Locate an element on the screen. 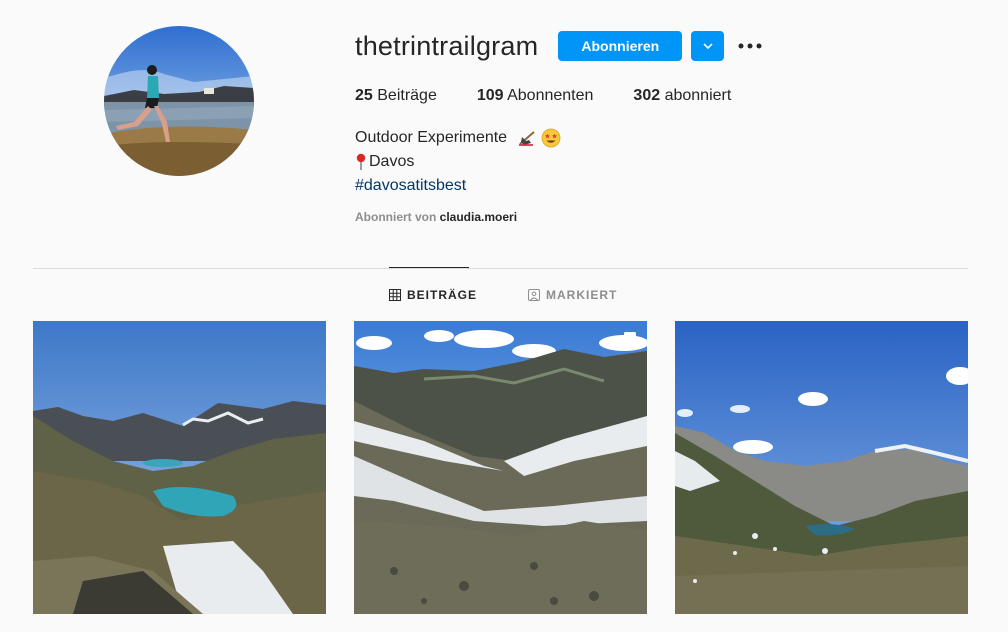 The height and width of the screenshot is (632, 1008). following-stat: 302 abonniert is located at coordinates (682, 96).